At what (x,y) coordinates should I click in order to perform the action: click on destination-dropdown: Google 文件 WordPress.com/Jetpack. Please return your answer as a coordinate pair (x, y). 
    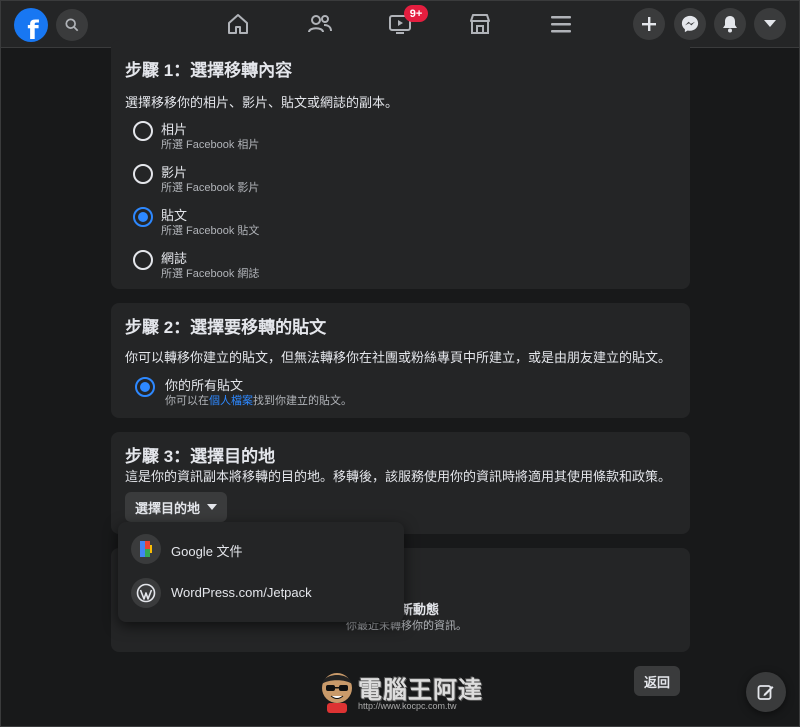
    Looking at the image, I should click on (261, 572).